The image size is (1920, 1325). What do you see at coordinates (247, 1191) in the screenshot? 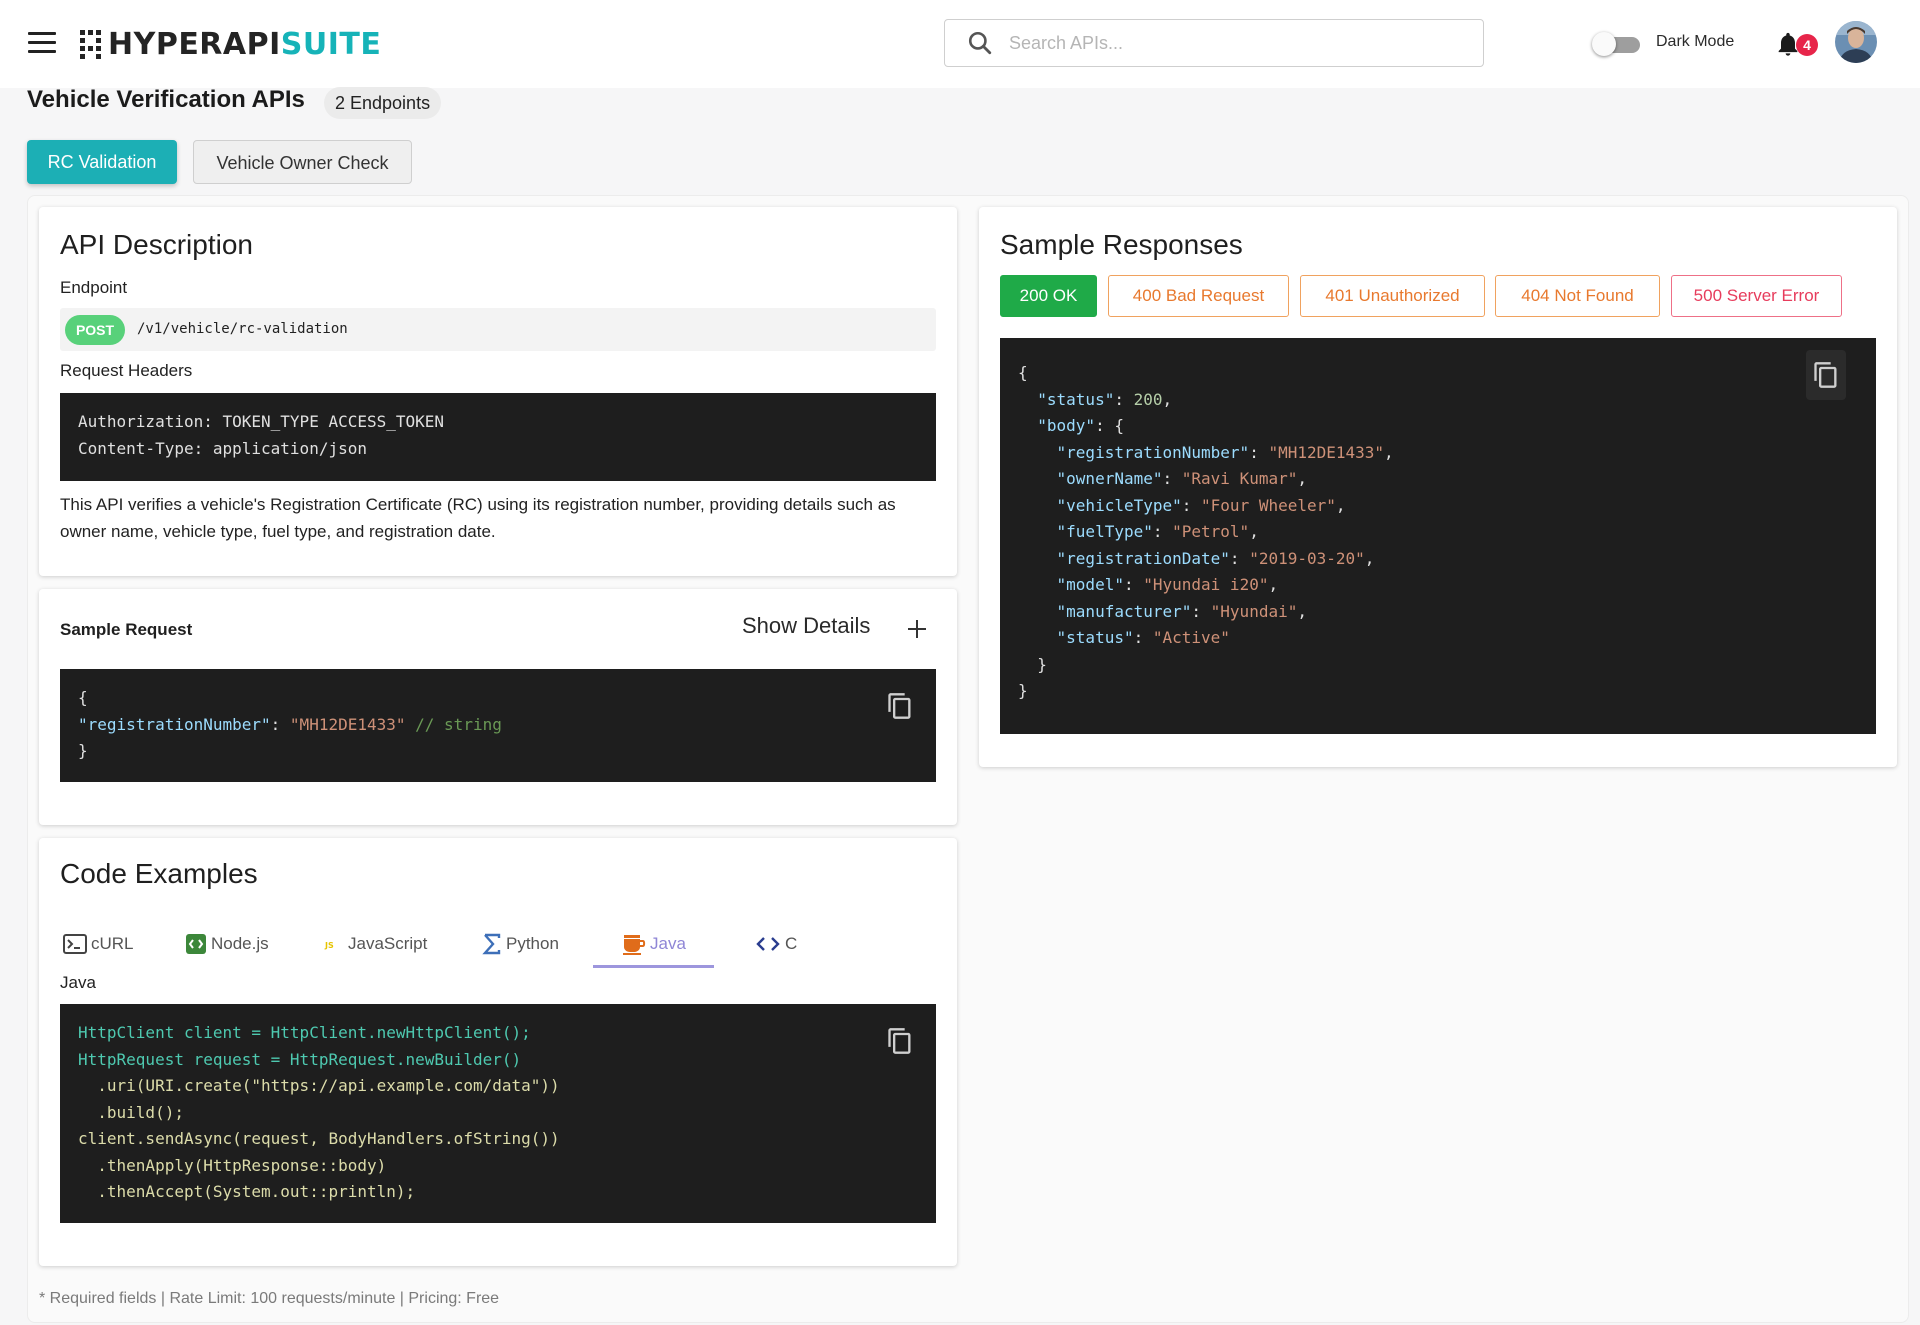
I see `code-line-7: .thenAccept(System.out::println);` at bounding box center [247, 1191].